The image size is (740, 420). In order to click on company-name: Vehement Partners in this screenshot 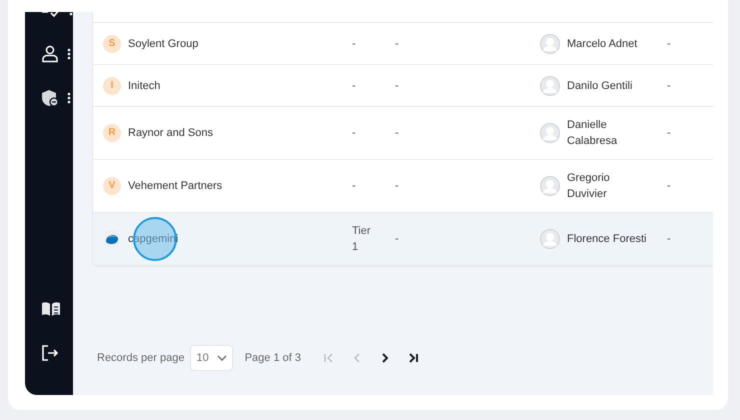, I will do `click(175, 186)`.